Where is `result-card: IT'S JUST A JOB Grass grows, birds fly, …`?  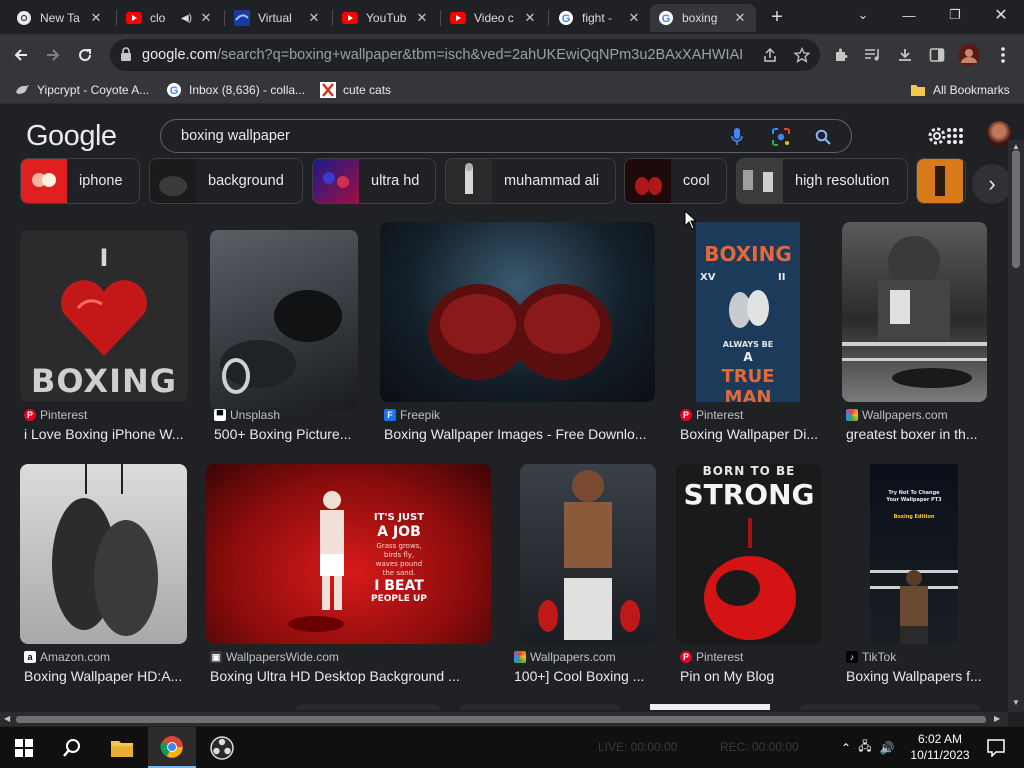
result-card: IT'S JUST A JOB Grass grows, birds fly, … is located at coordinates (349, 579).